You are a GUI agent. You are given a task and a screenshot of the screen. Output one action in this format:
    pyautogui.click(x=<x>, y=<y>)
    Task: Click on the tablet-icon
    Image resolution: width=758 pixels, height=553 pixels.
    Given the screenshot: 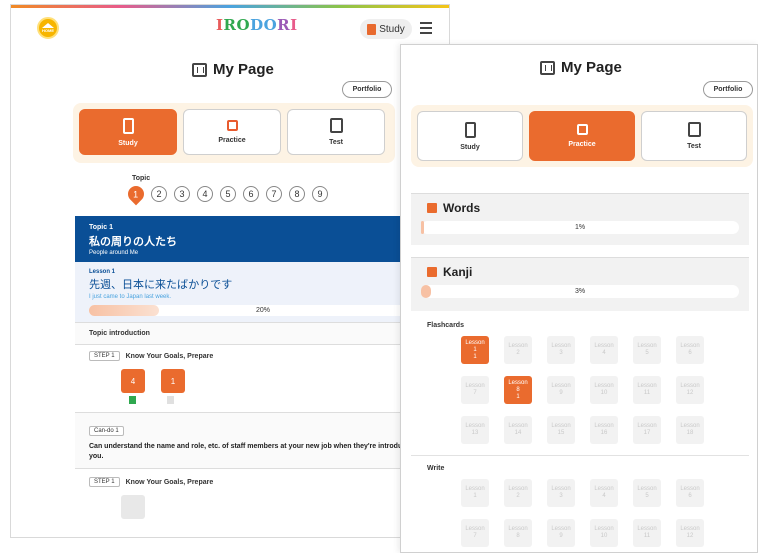 What is the action you would take?
    pyautogui.click(x=128, y=125)
    